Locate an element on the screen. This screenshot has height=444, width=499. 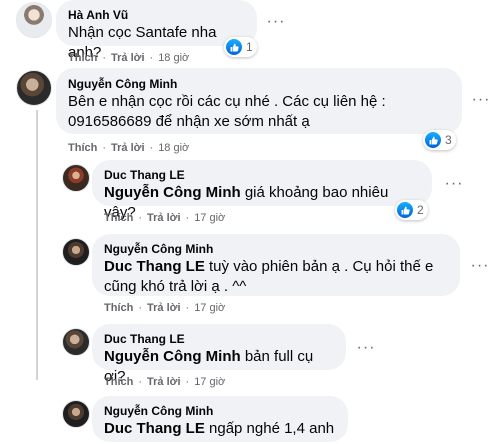
reply-text-line: cũng khó trả lời ạ . ^^ is located at coordinates (175, 286).